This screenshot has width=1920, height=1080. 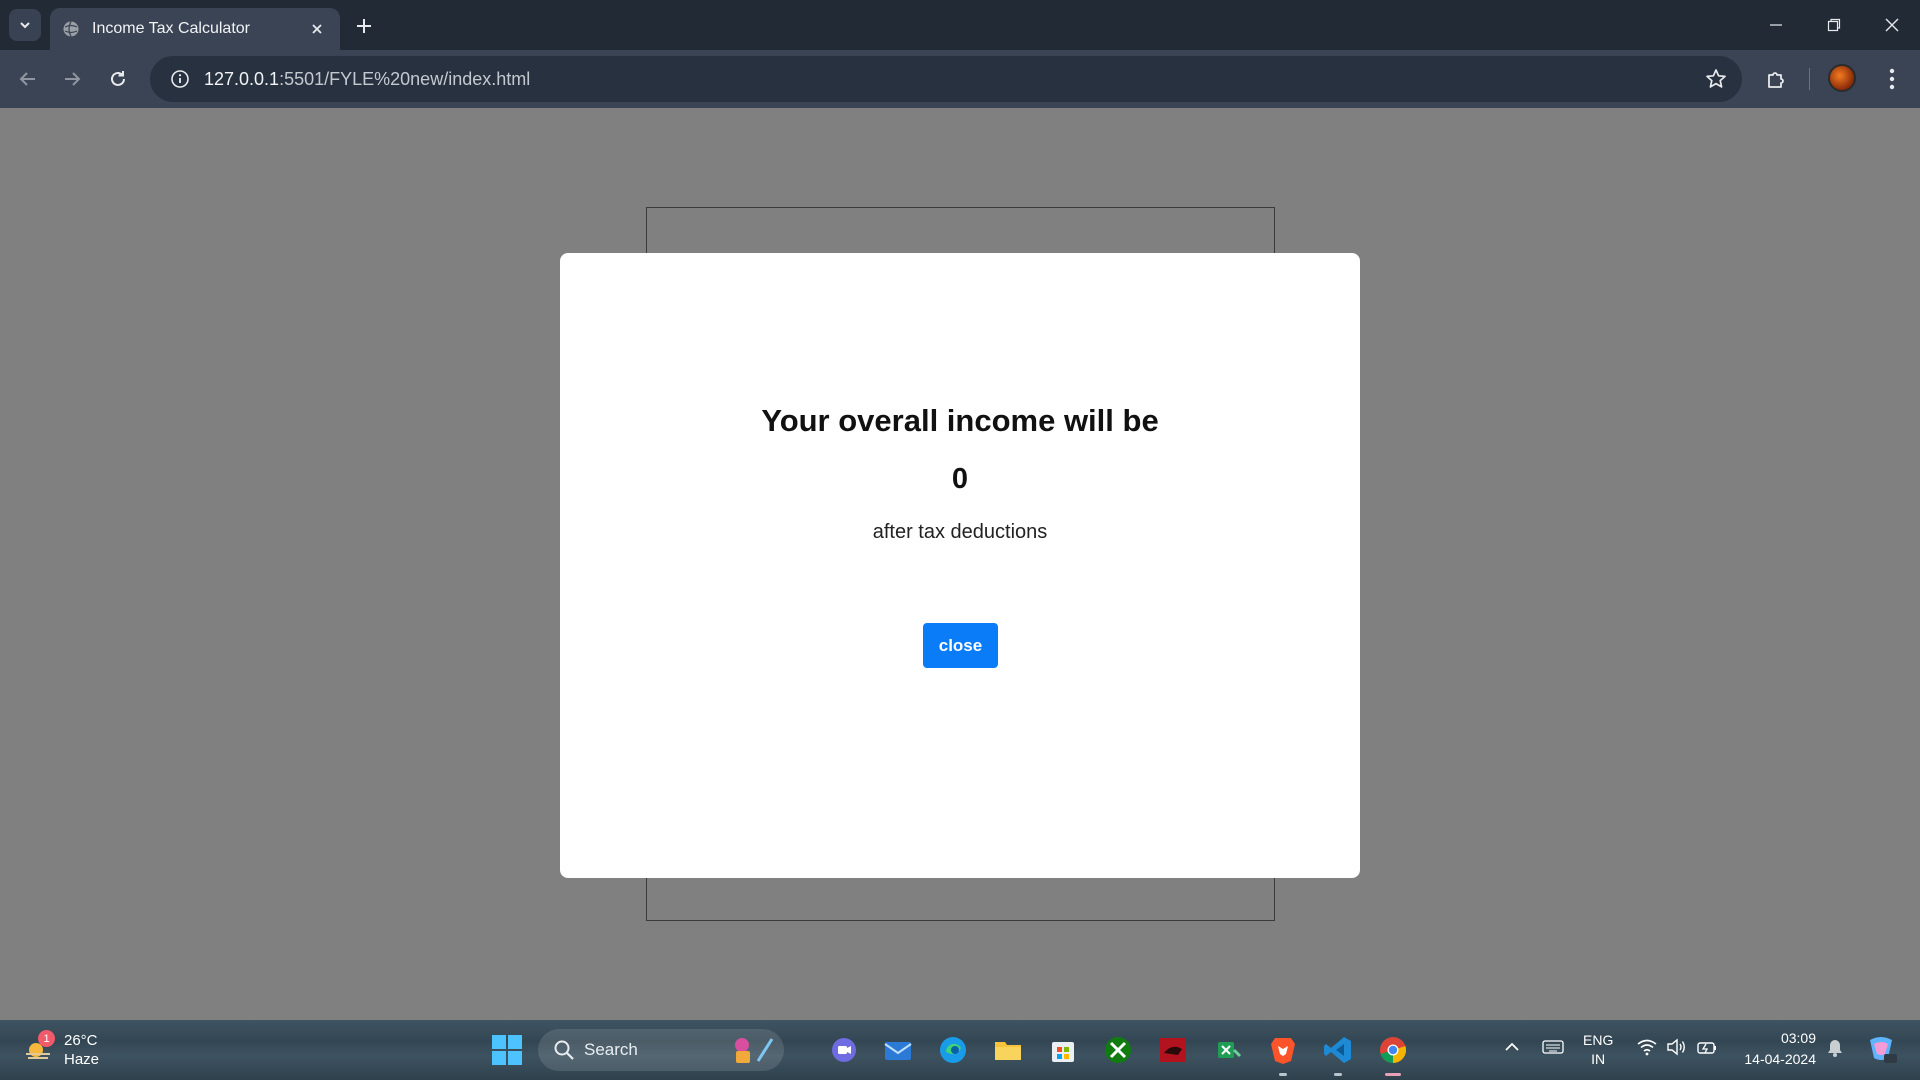 I want to click on edge-icon, so click(x=953, y=1050).